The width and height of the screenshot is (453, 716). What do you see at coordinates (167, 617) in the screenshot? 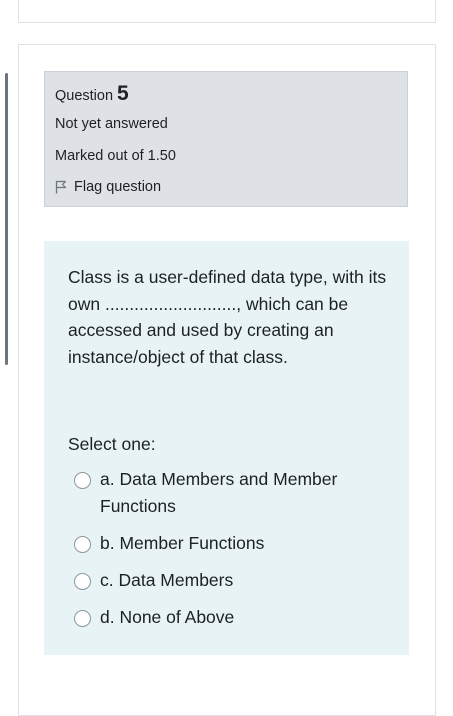
I see `answer-label: d. None of Above` at bounding box center [167, 617].